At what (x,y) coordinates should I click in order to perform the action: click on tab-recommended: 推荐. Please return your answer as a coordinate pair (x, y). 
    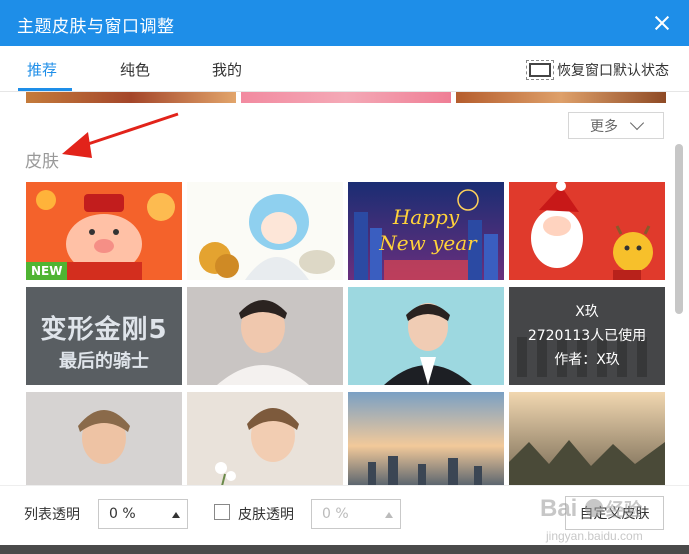
    Looking at the image, I should click on (42, 69).